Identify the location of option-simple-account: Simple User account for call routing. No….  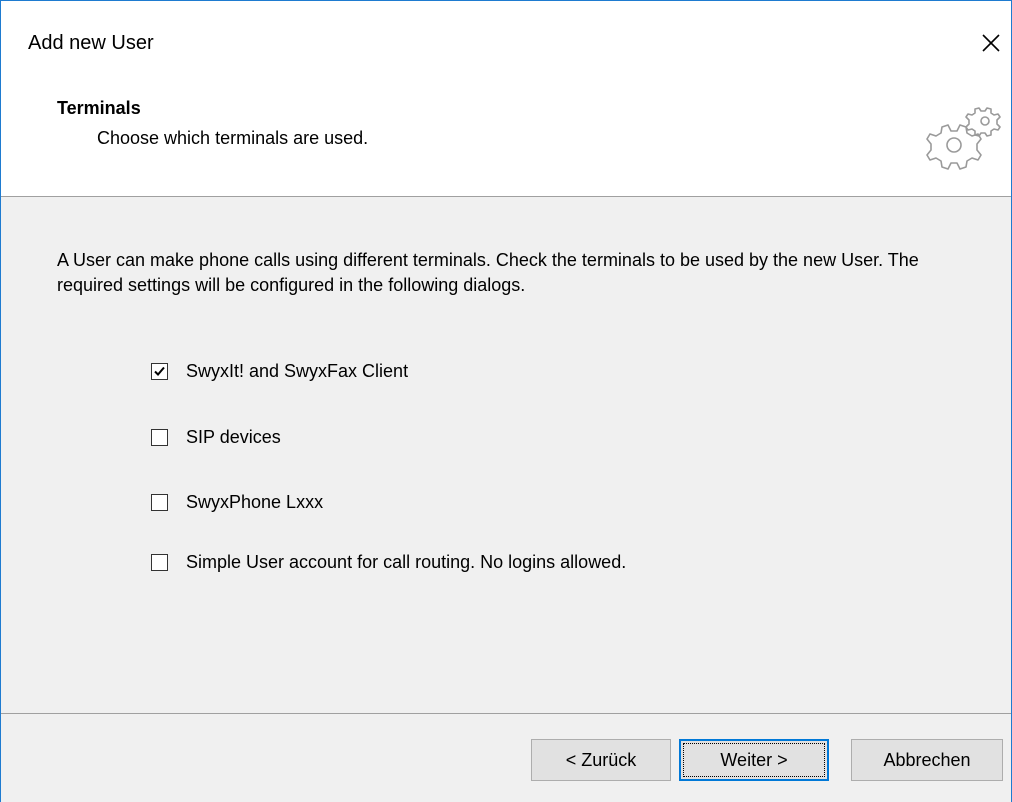
(388, 562).